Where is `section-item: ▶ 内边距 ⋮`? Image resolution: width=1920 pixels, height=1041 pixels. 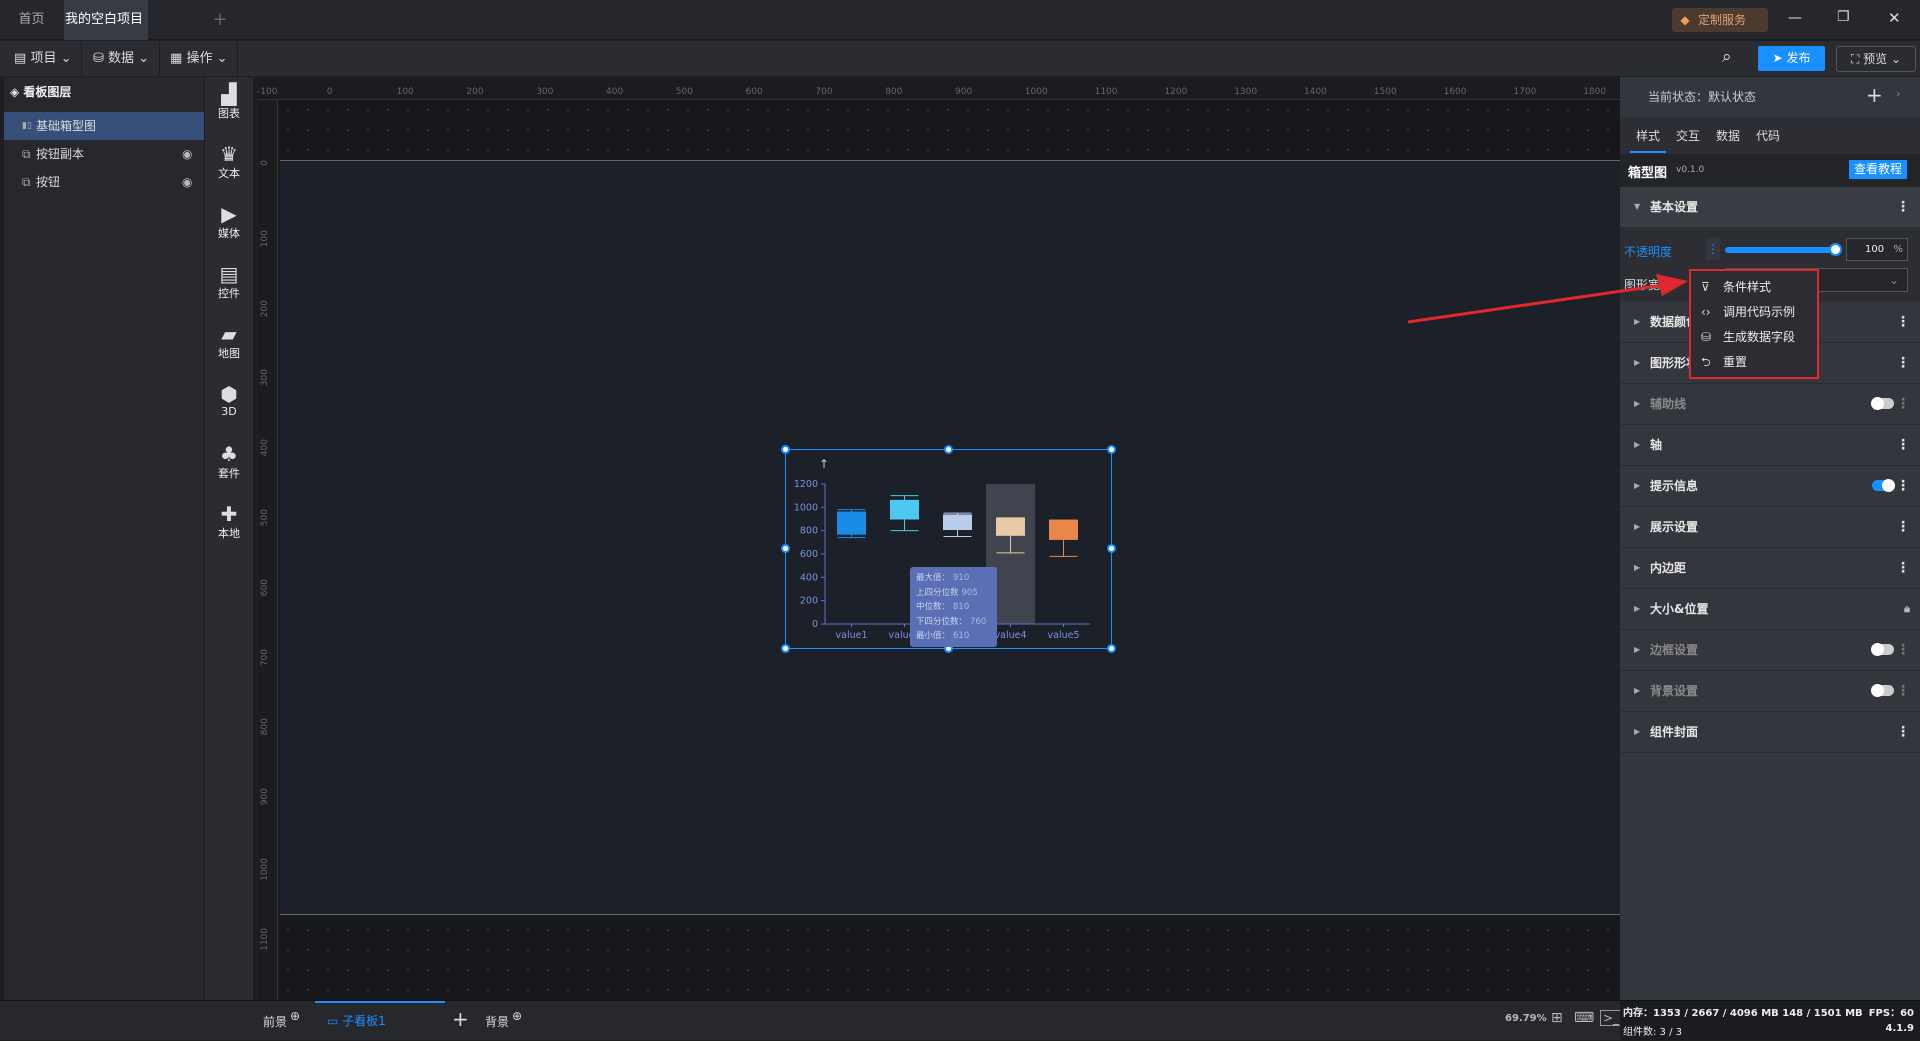 section-item: ▶ 内边距 ⋮ is located at coordinates (1770, 568).